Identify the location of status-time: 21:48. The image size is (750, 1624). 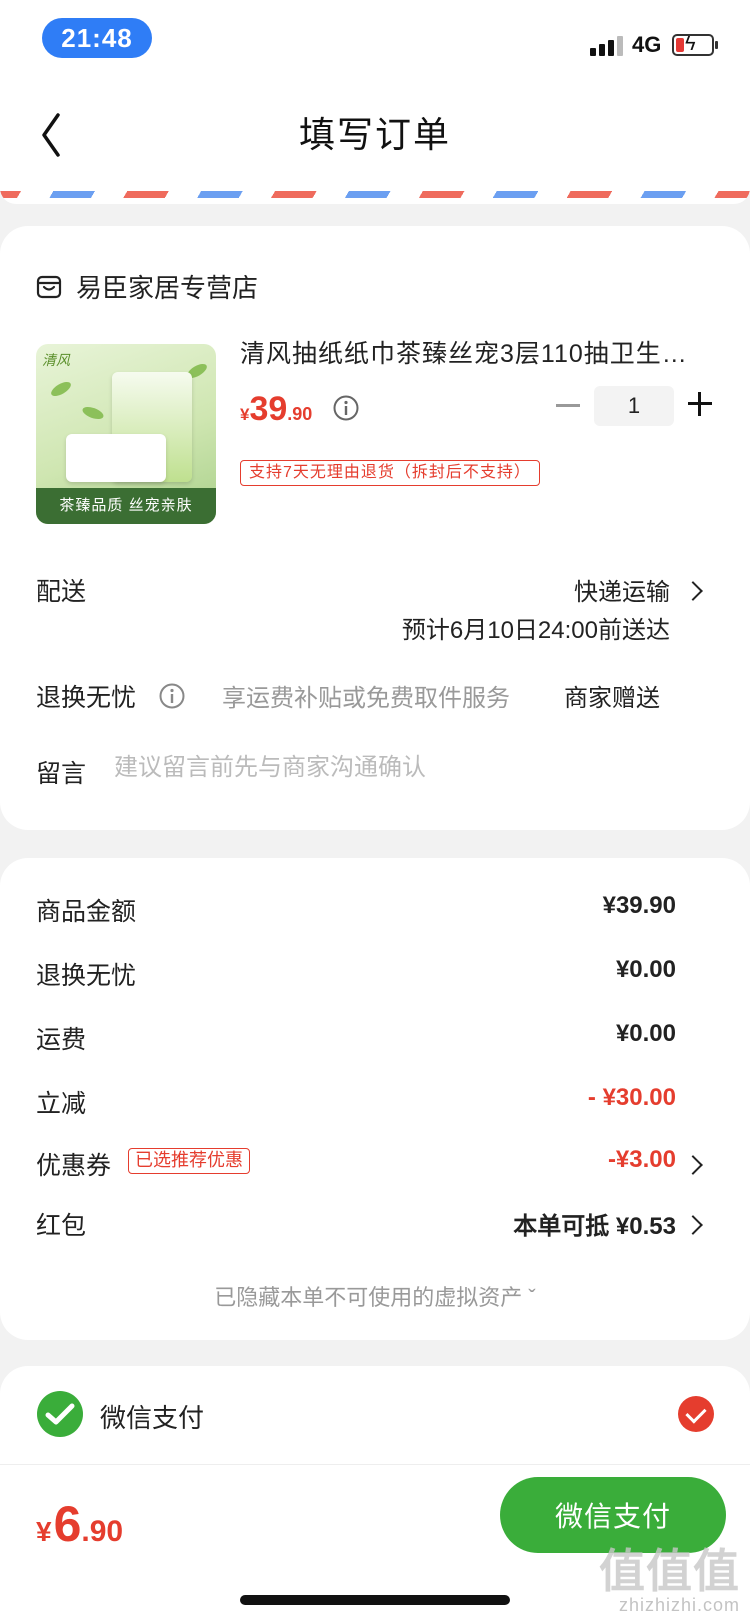
(97, 38).